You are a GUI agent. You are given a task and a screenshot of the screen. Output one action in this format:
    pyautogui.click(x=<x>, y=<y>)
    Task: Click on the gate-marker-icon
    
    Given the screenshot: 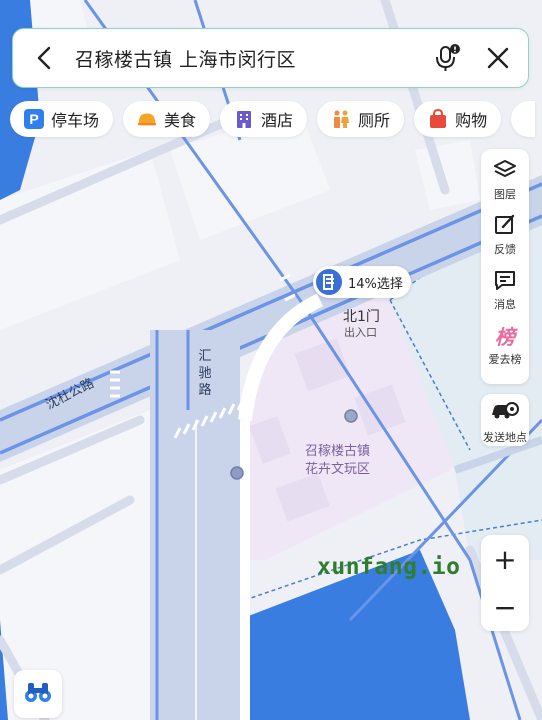 What is the action you would take?
    pyautogui.click(x=329, y=282)
    